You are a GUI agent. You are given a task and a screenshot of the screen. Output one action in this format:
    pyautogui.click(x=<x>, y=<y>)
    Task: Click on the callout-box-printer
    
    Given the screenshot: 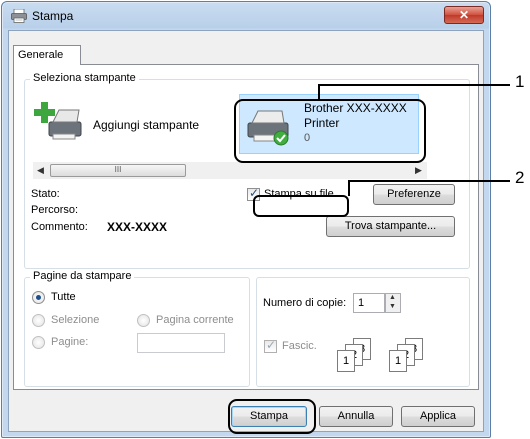 What is the action you would take?
    pyautogui.click(x=330, y=131)
    